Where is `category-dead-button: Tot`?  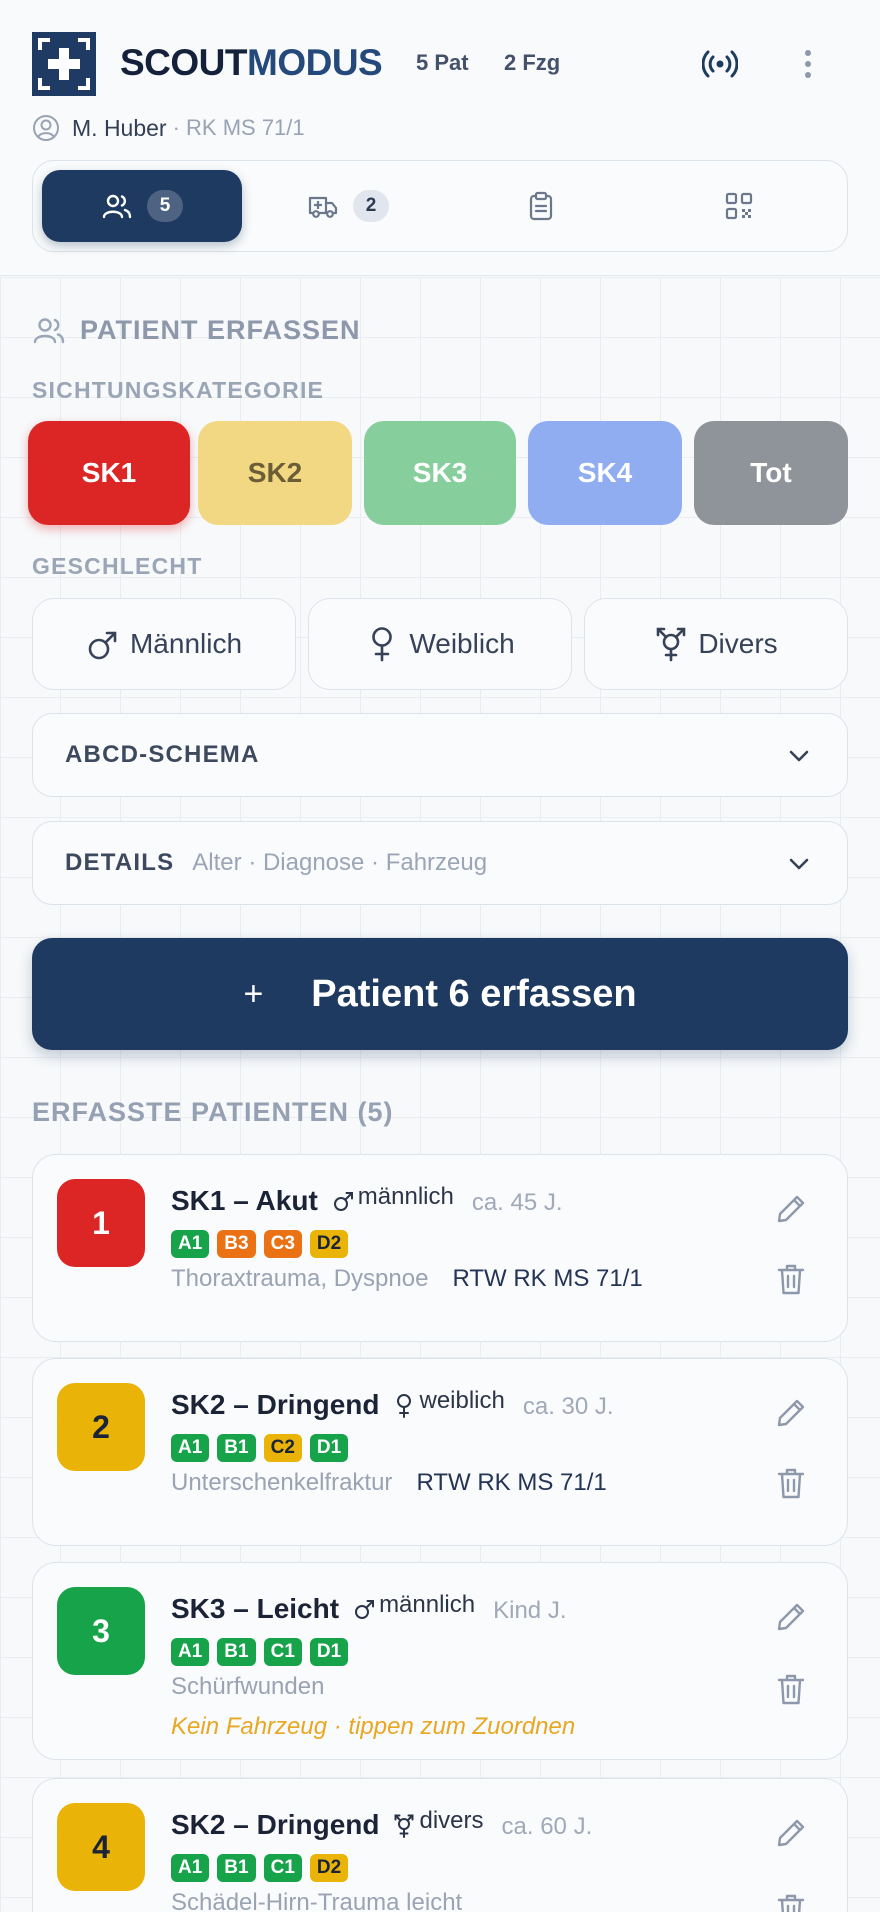
category-dead-button: Tot is located at coordinates (771, 473).